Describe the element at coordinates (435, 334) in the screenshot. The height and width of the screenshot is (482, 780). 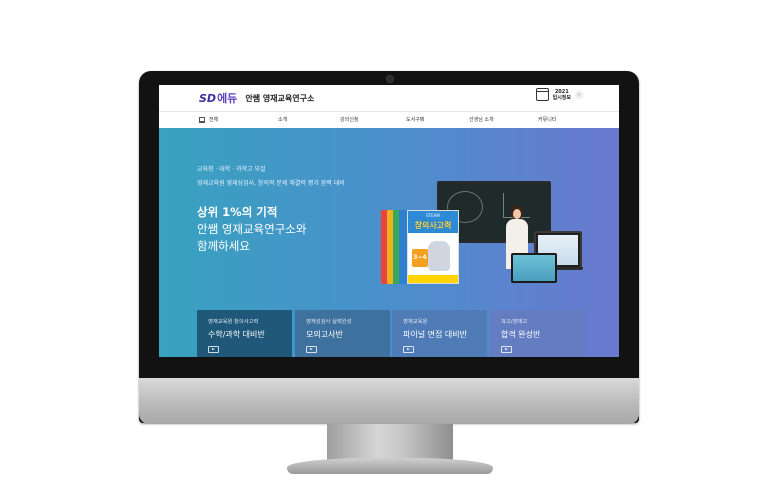
I see `card-title: 파이널 면접 대비반` at that location.